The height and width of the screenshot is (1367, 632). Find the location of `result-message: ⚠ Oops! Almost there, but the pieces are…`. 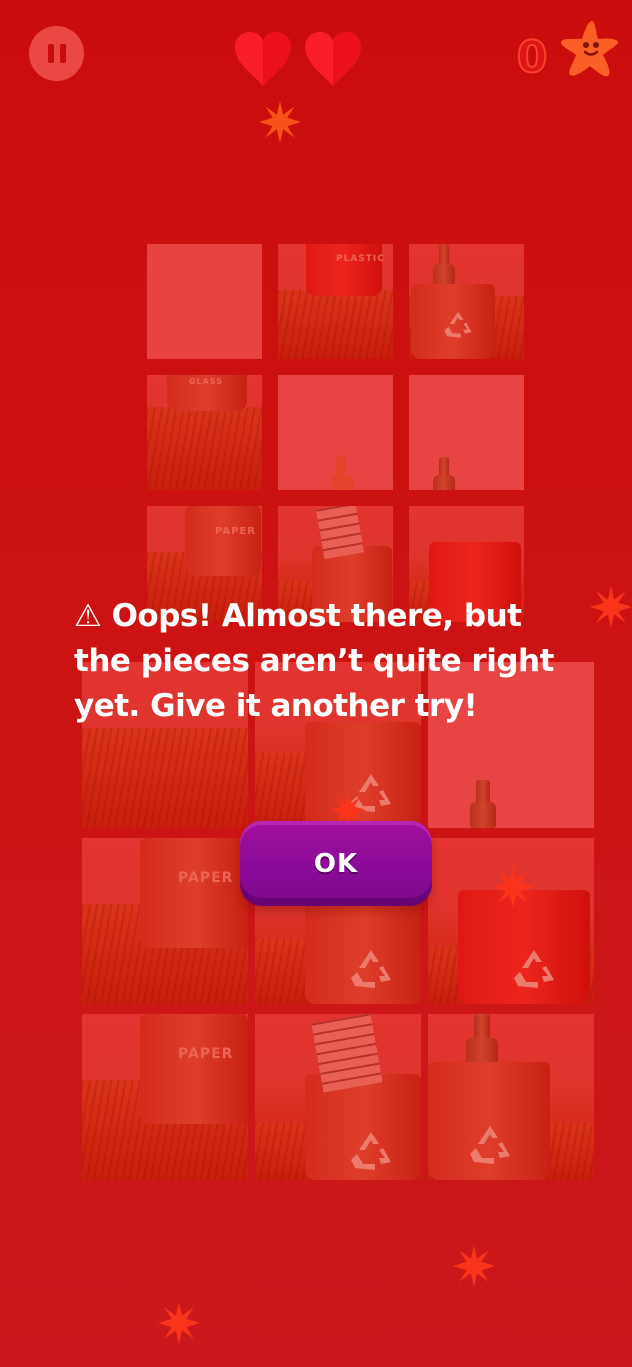

result-message: ⚠ Oops! Almost there, but the pieces are… is located at coordinates (314, 661).